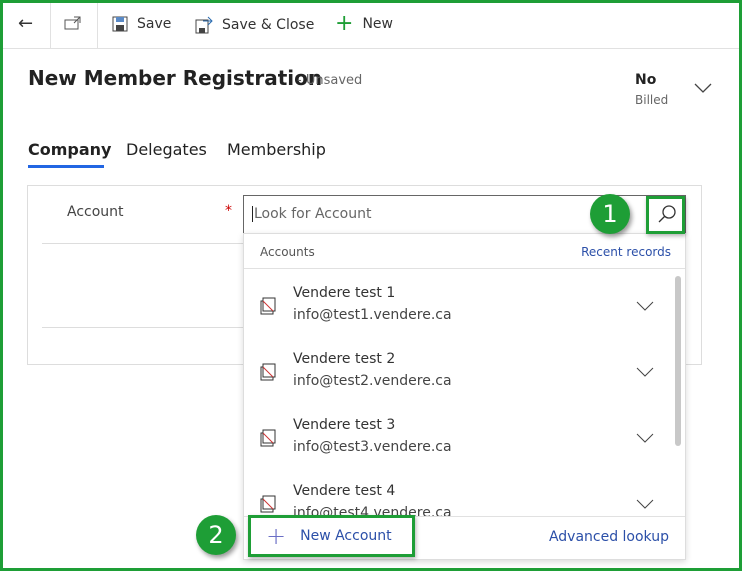  I want to click on billed-value: No, so click(646, 80).